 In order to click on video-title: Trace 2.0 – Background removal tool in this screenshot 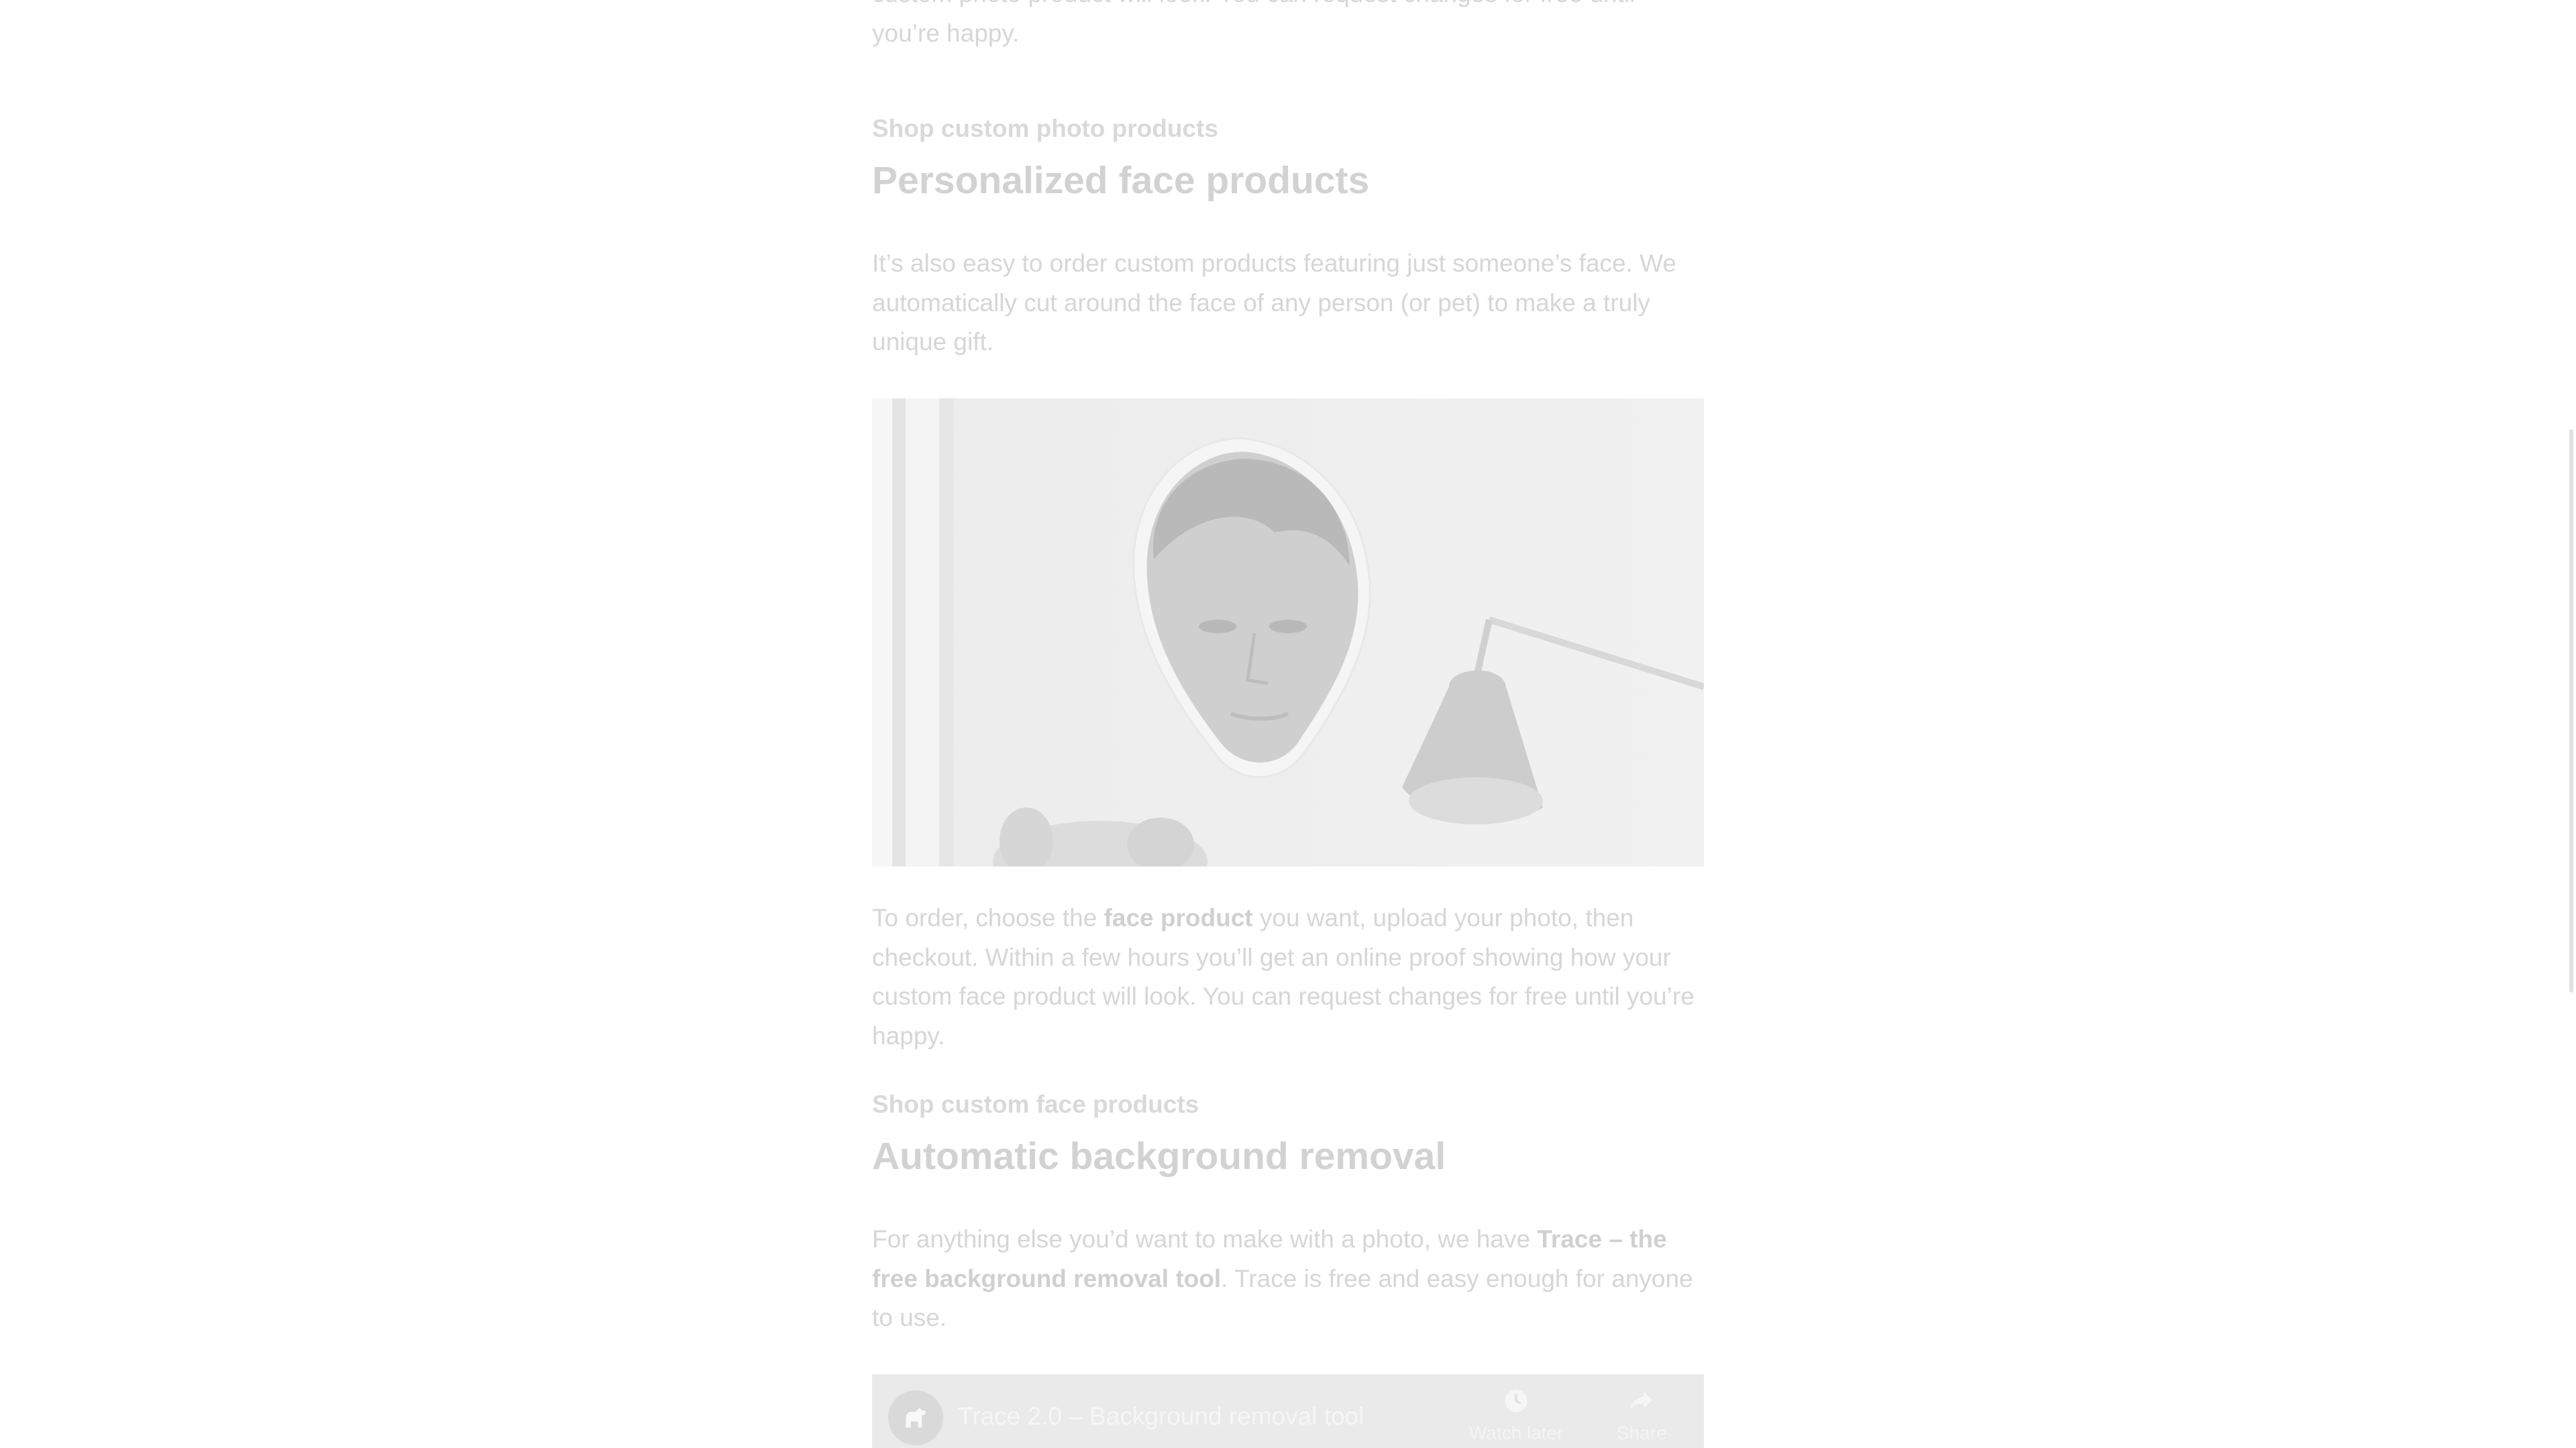, I will do `click(1161, 1416)`.